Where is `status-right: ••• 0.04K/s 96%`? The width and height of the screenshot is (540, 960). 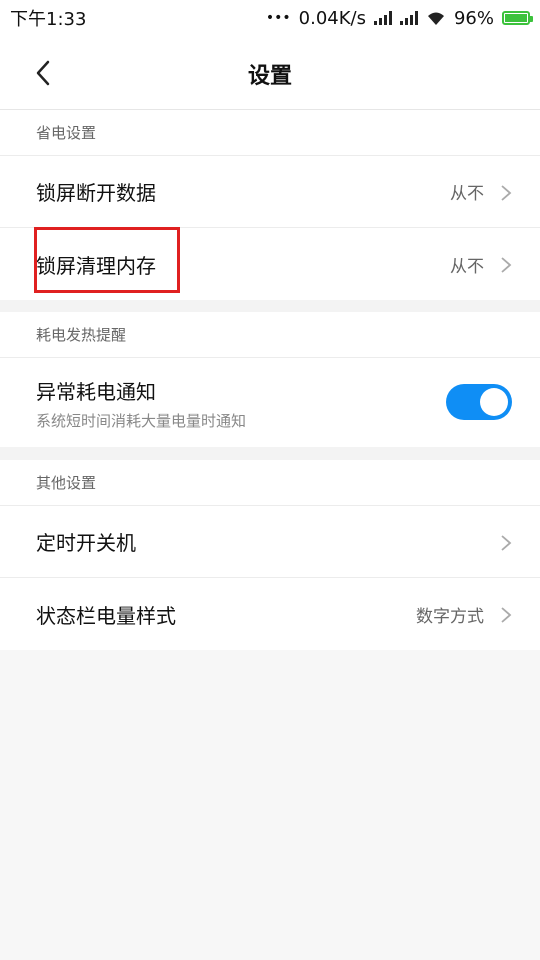
status-right: ••• 0.04K/s 96% is located at coordinates (399, 18).